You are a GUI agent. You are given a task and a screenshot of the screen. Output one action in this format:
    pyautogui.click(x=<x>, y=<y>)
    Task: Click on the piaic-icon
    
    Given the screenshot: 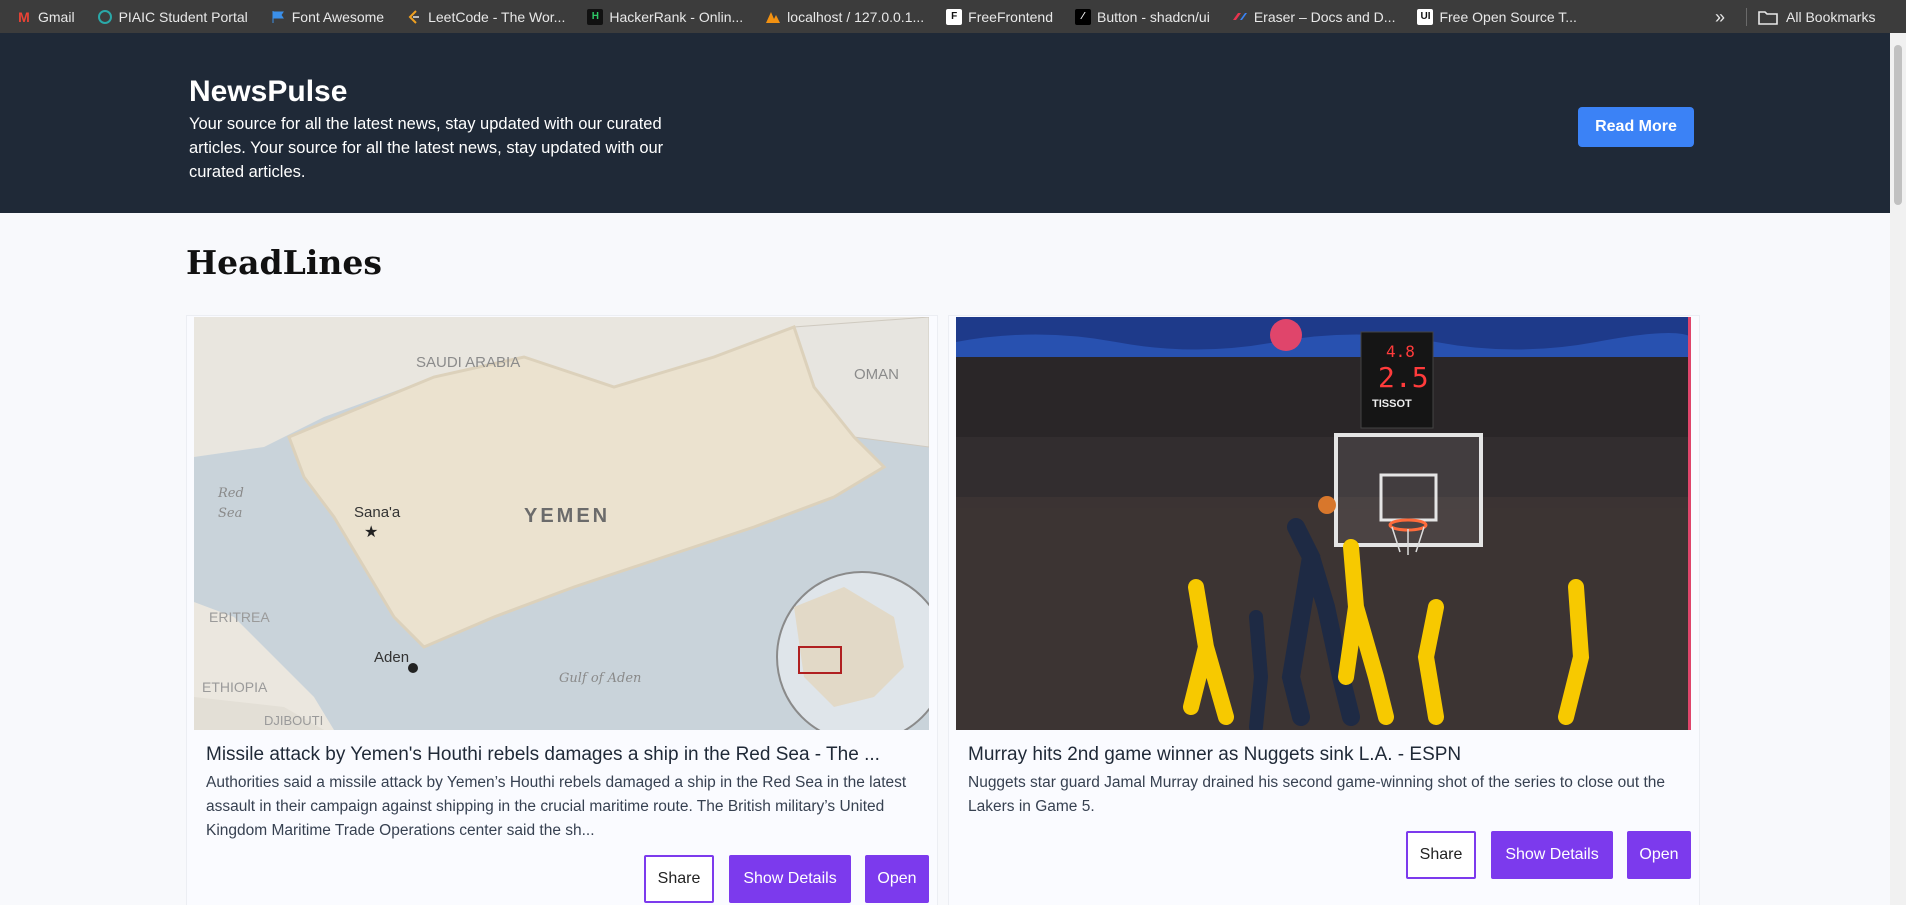 What is the action you would take?
    pyautogui.click(x=105, y=17)
    